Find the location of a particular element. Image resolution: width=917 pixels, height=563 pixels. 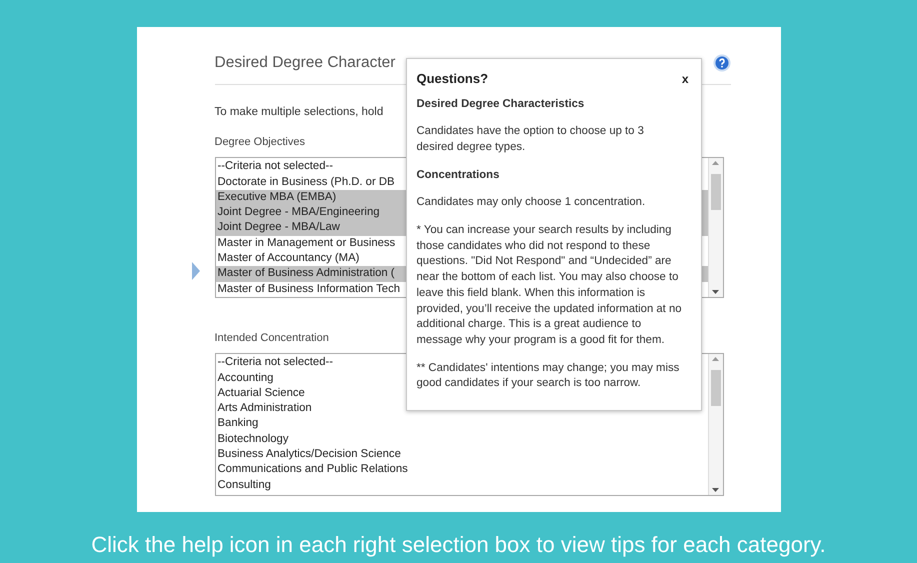

instructions-text: To make multiple selections, hold is located at coordinates (299, 112).